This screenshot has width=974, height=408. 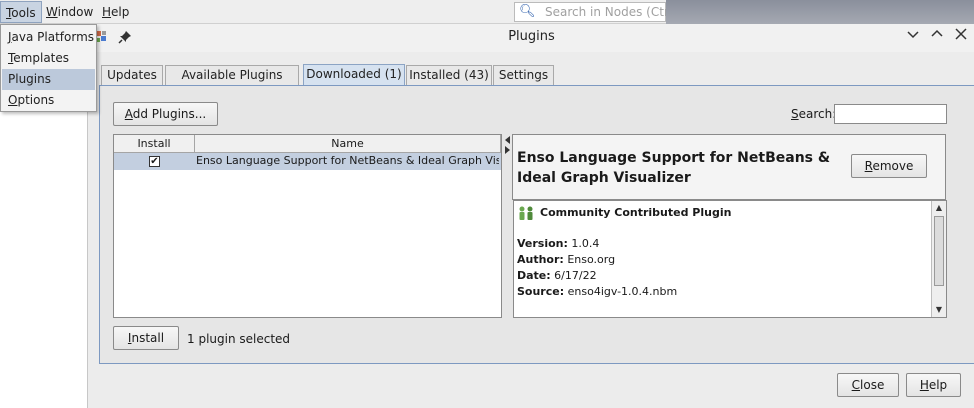 What do you see at coordinates (354, 75) in the screenshot?
I see `tab-downloaded: Downloaded (1)` at bounding box center [354, 75].